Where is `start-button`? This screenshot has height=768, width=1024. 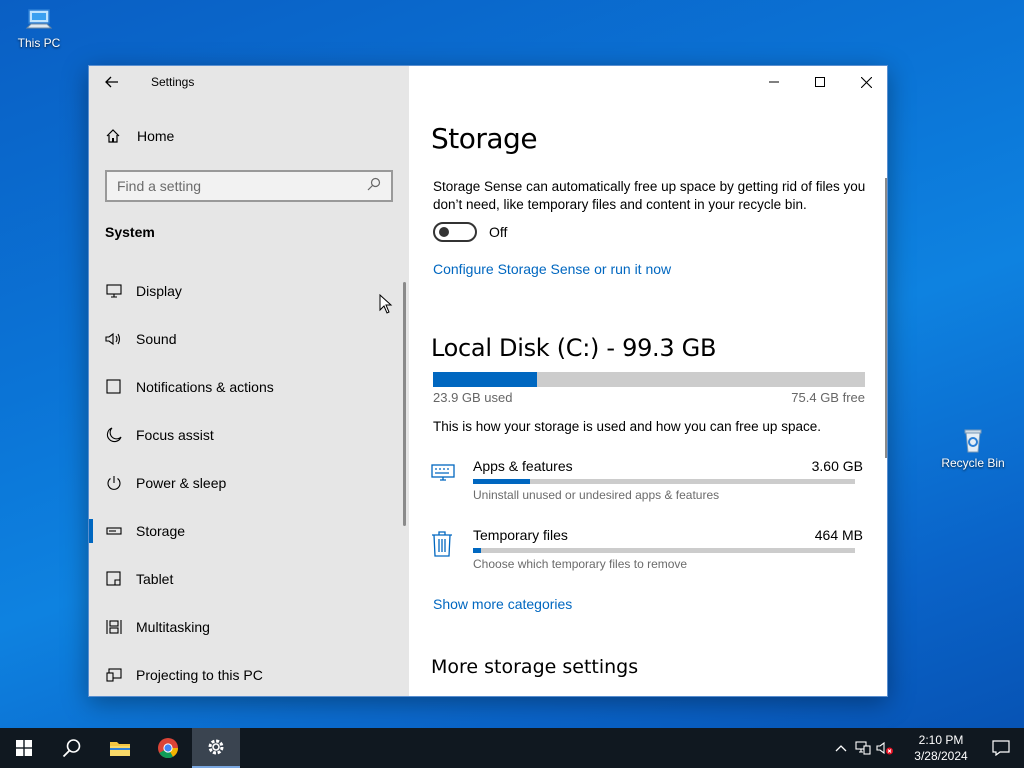
start-button is located at coordinates (24, 748).